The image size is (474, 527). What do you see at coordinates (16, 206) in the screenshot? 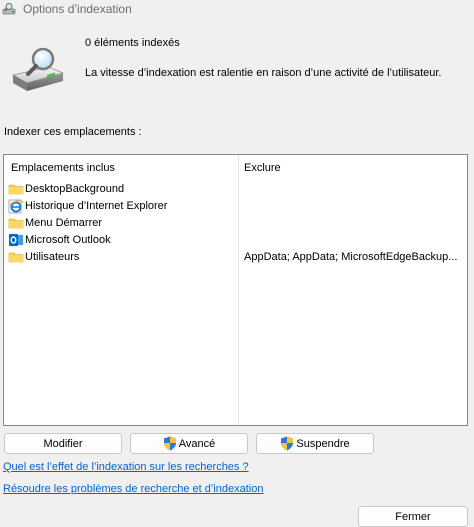
I see `internet-explorer-icon` at bounding box center [16, 206].